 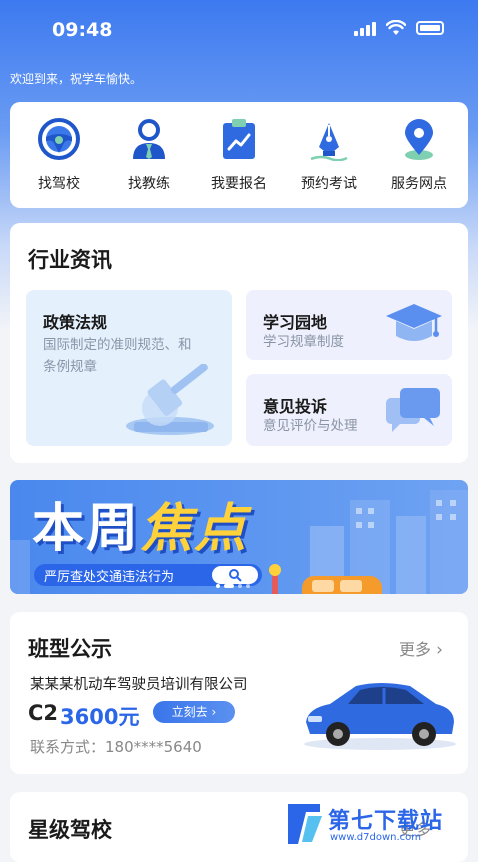 I want to click on nav-item-find-school: 找驾校, so click(x=59, y=155).